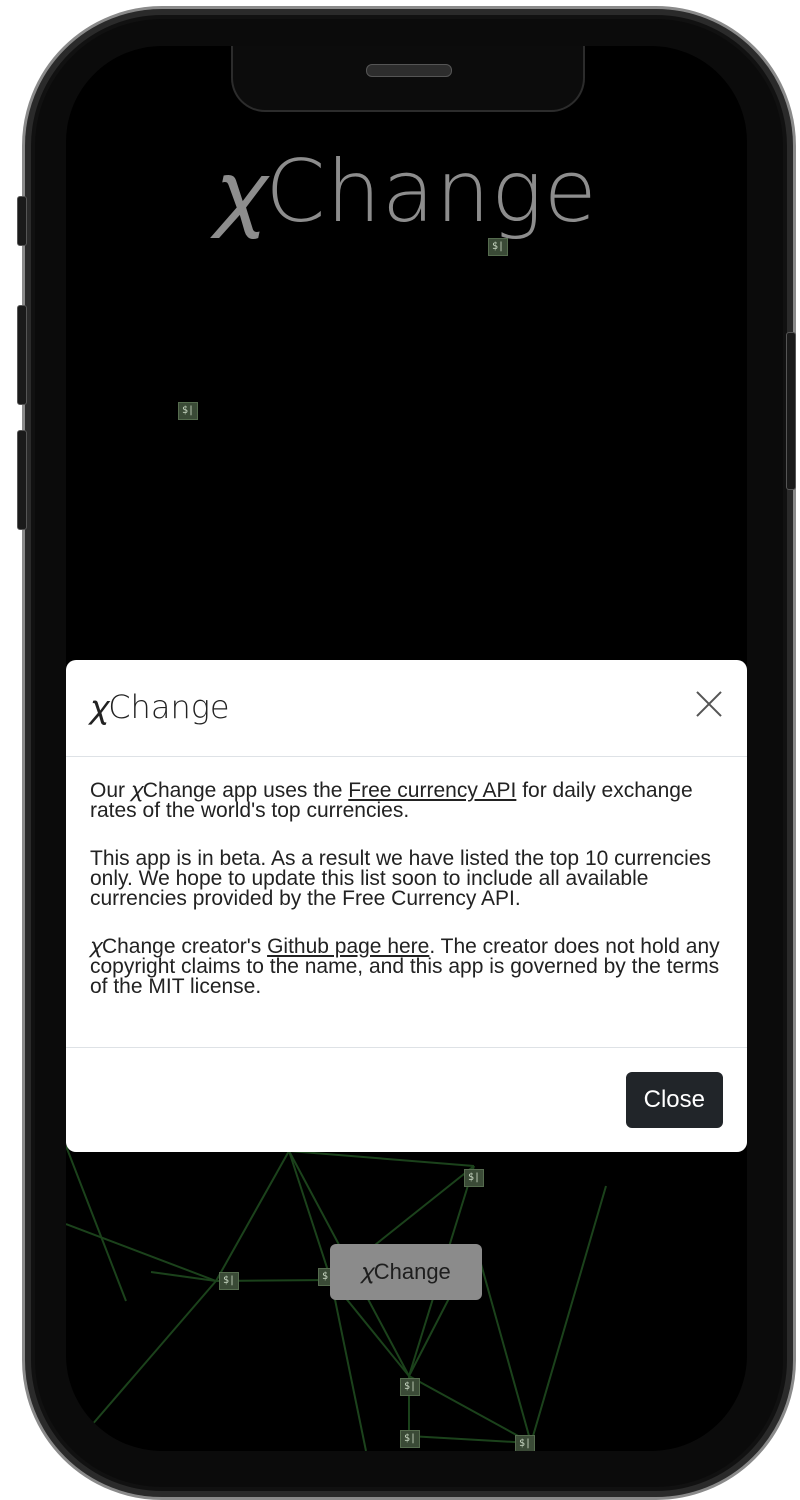 The height and width of the screenshot is (1500, 800). Describe the element at coordinates (406, 1100) in the screenshot. I see `modal-footer: Close` at that location.